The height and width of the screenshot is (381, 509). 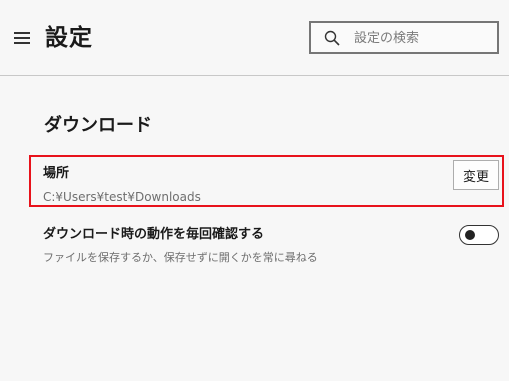 What do you see at coordinates (21, 38) in the screenshot?
I see `hamburger-menu-icon` at bounding box center [21, 38].